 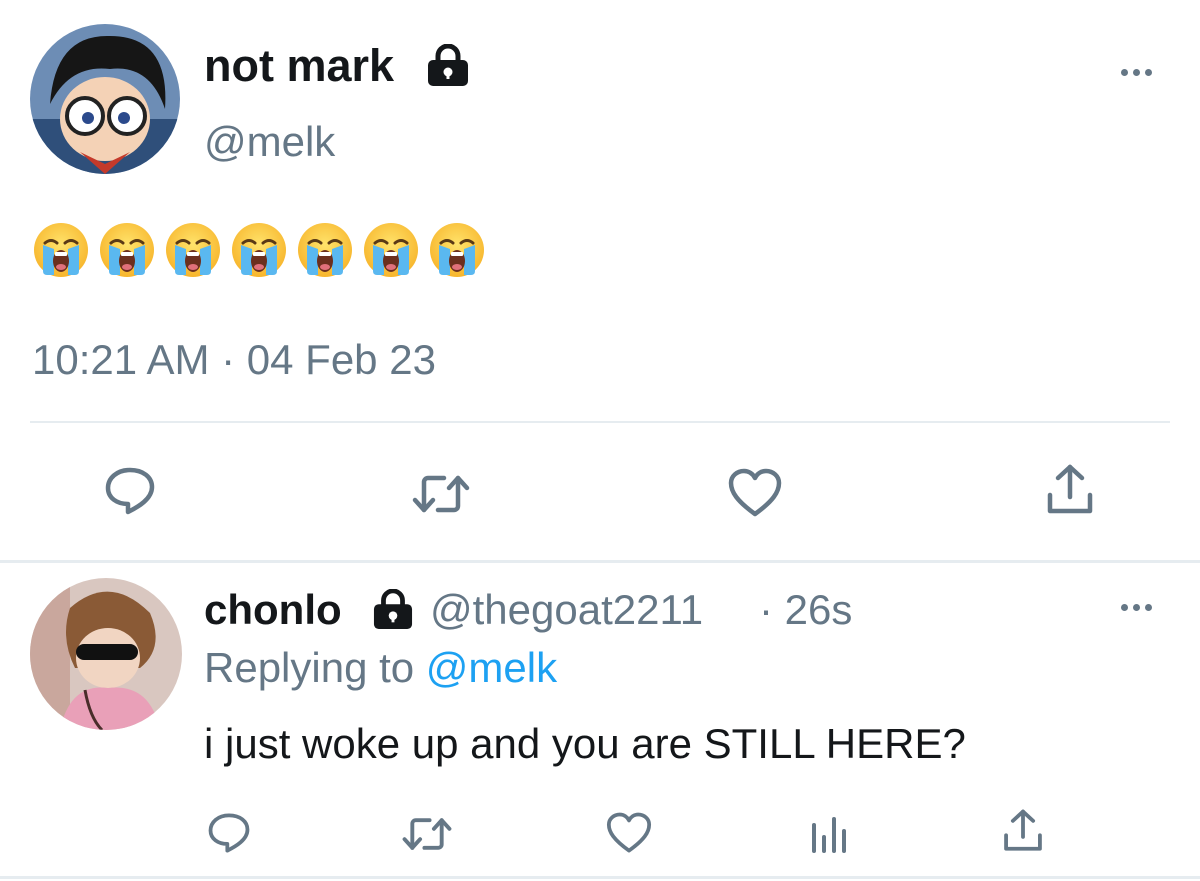 What do you see at coordinates (566, 610) in the screenshot?
I see `handle: @thegoat2211` at bounding box center [566, 610].